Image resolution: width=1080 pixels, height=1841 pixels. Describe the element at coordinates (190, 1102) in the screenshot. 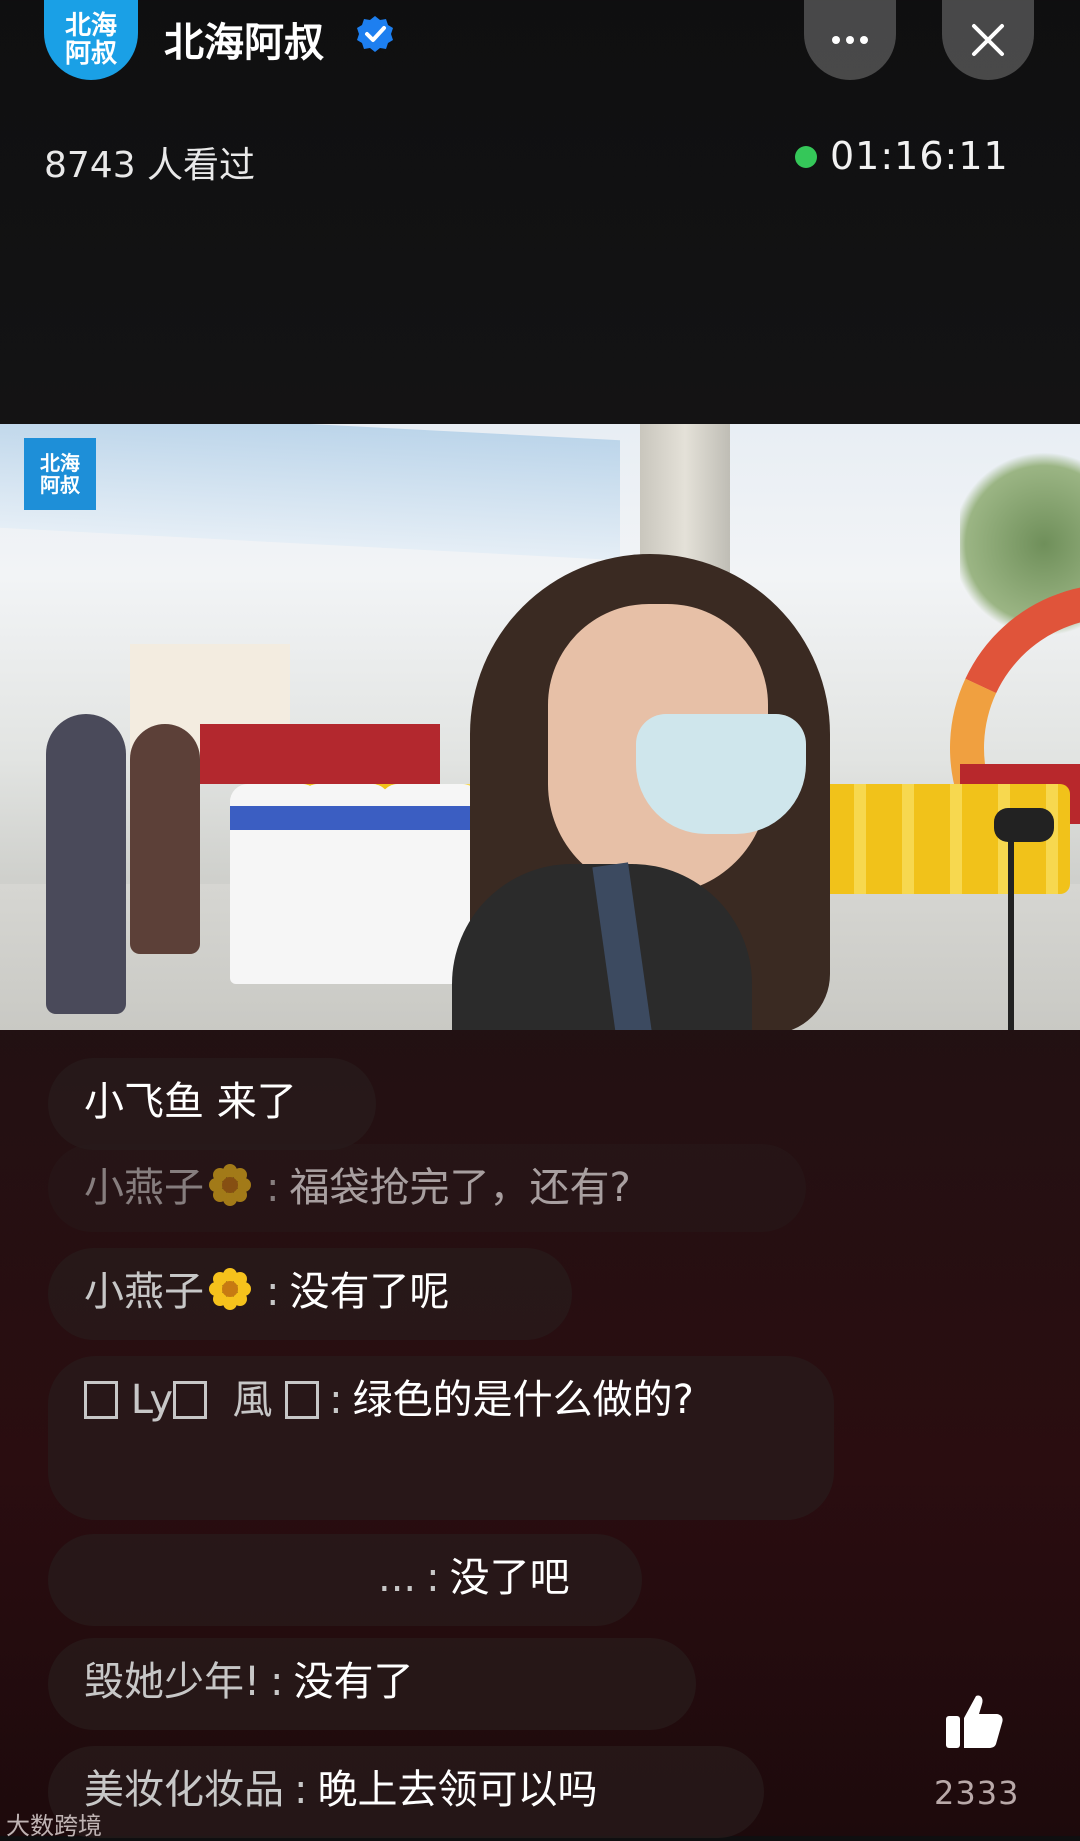

I see `comment-text: 小飞鱼 来了` at that location.